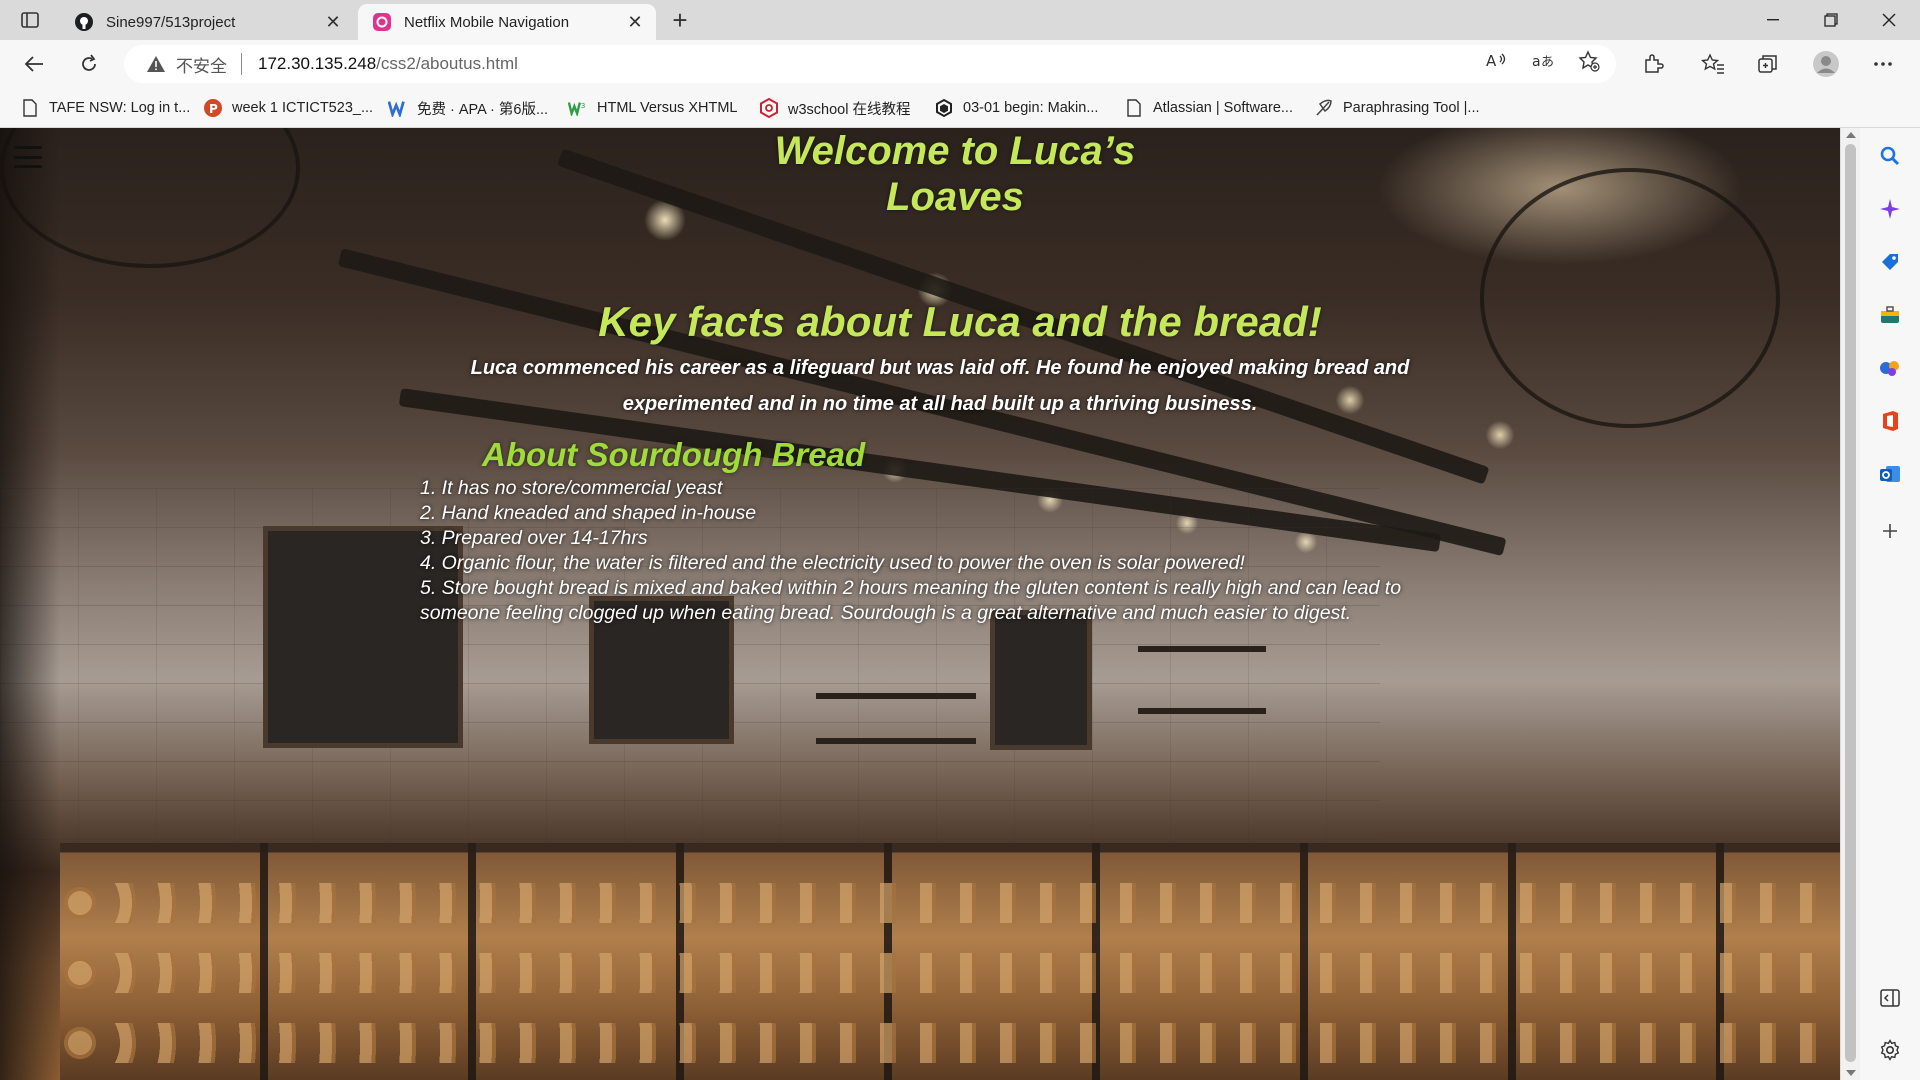 The width and height of the screenshot is (1920, 1080). I want to click on more-options-icon, so click(1883, 64).